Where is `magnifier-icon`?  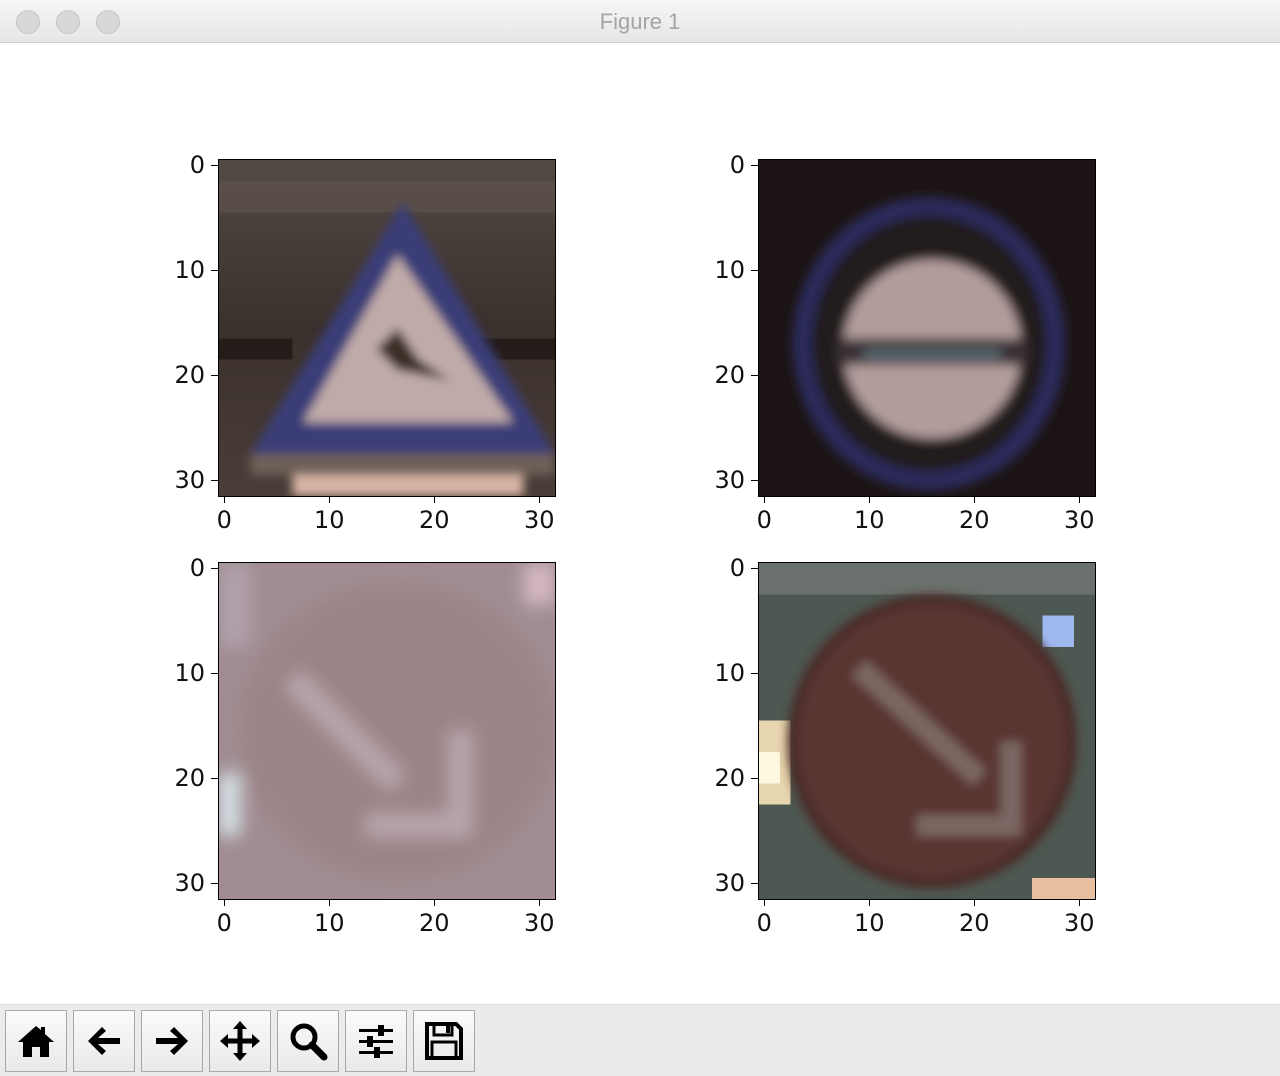
magnifier-icon is located at coordinates (309, 1042).